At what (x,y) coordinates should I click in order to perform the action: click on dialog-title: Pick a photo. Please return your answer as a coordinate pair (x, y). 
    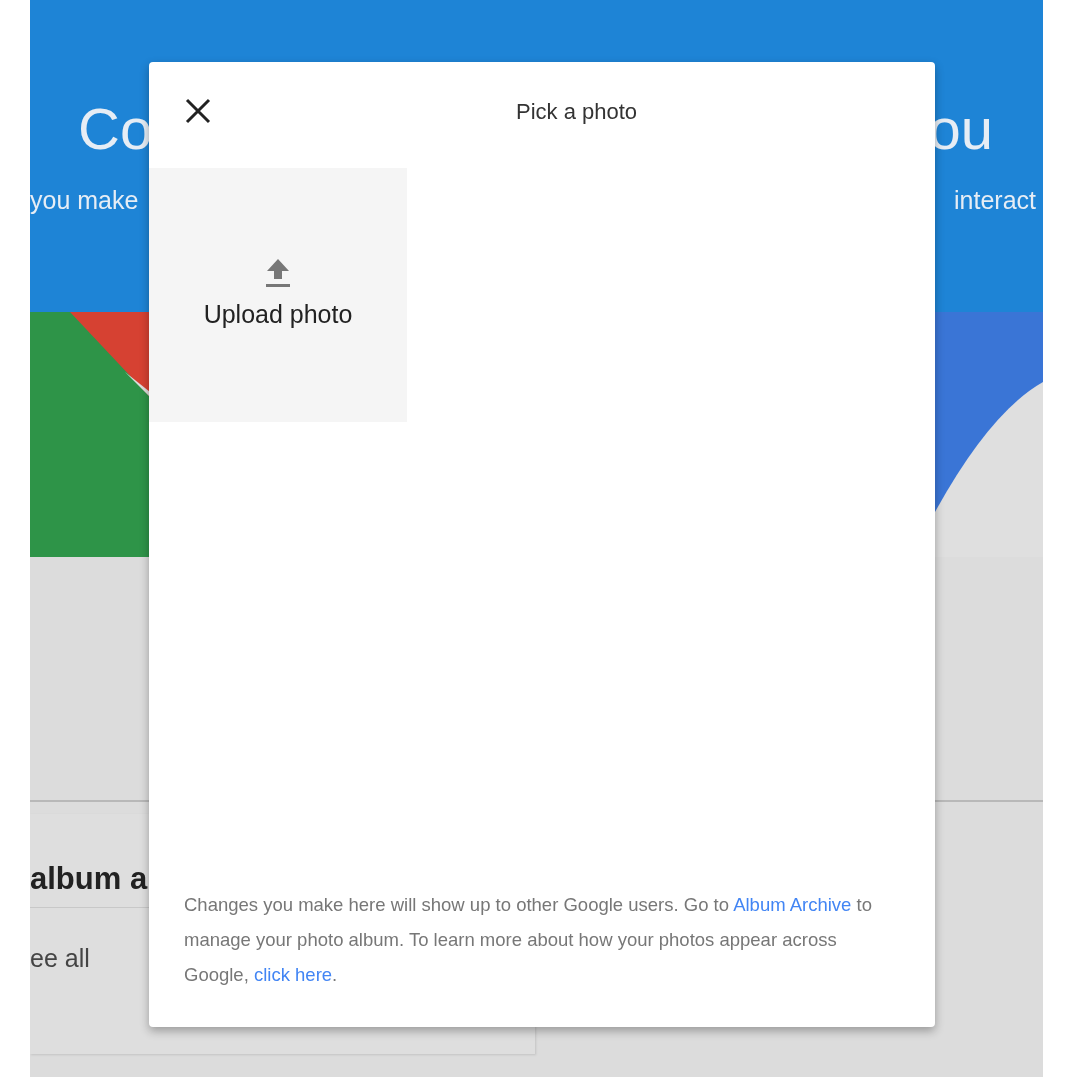
    Looking at the image, I should click on (577, 112).